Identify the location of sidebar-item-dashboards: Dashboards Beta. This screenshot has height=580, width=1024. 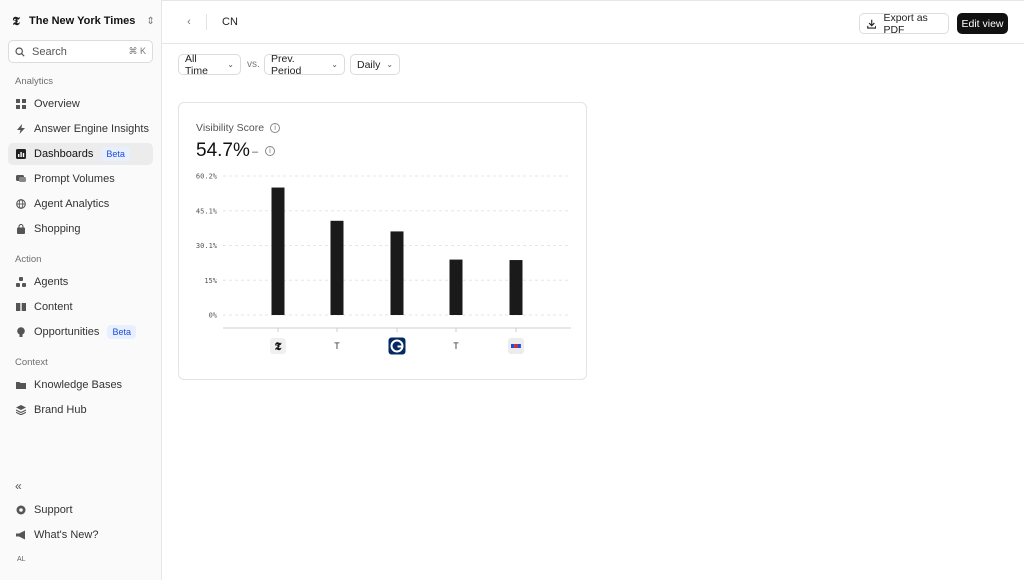
(80, 154).